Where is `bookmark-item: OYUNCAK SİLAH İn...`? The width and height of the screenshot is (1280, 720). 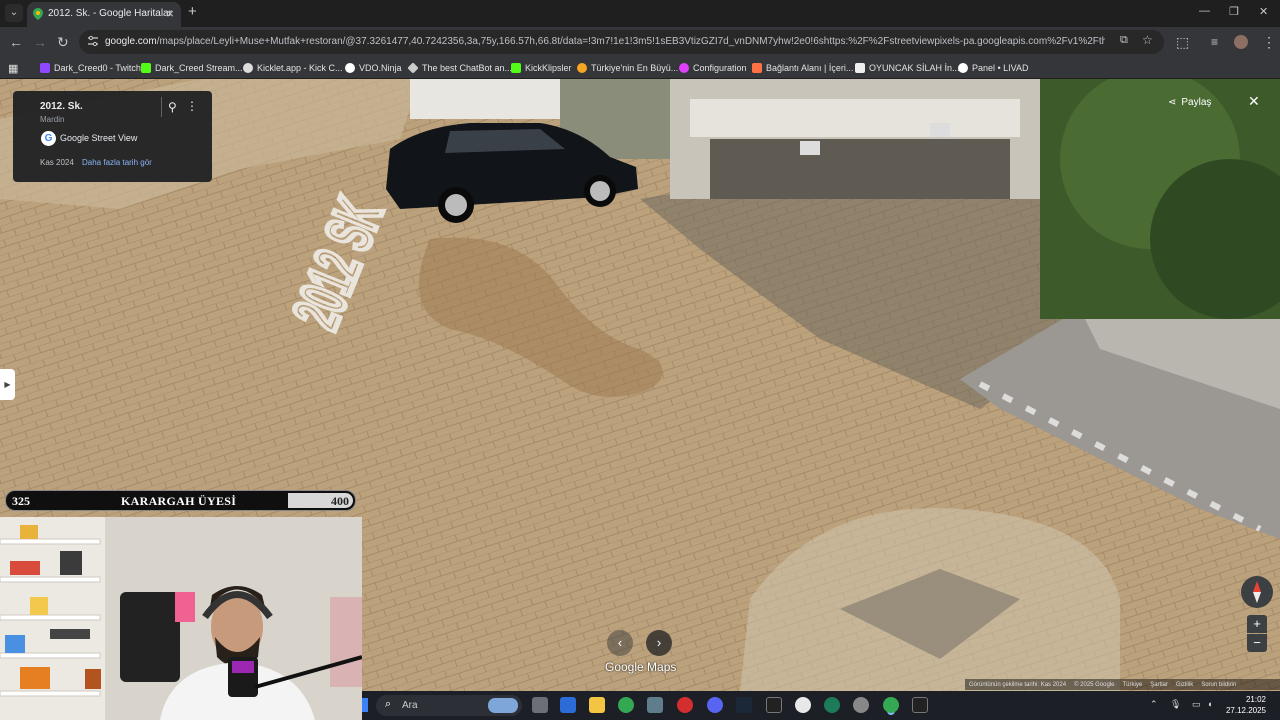 bookmark-item: OYUNCAK SİLAH İn... is located at coordinates (907, 68).